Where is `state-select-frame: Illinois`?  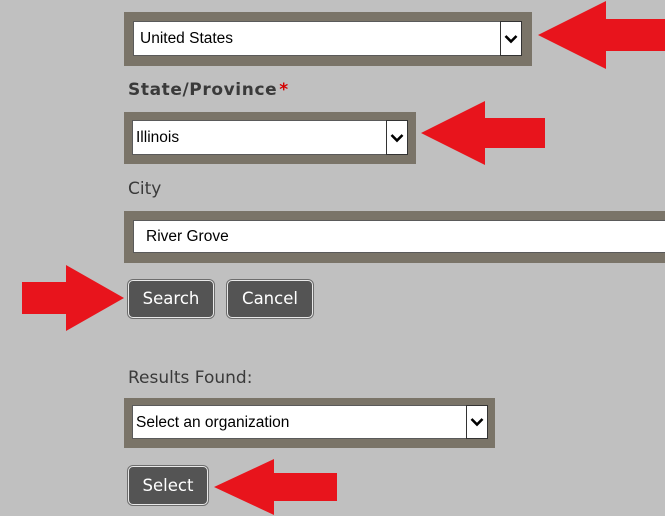
state-select-frame: Illinois is located at coordinates (270, 138).